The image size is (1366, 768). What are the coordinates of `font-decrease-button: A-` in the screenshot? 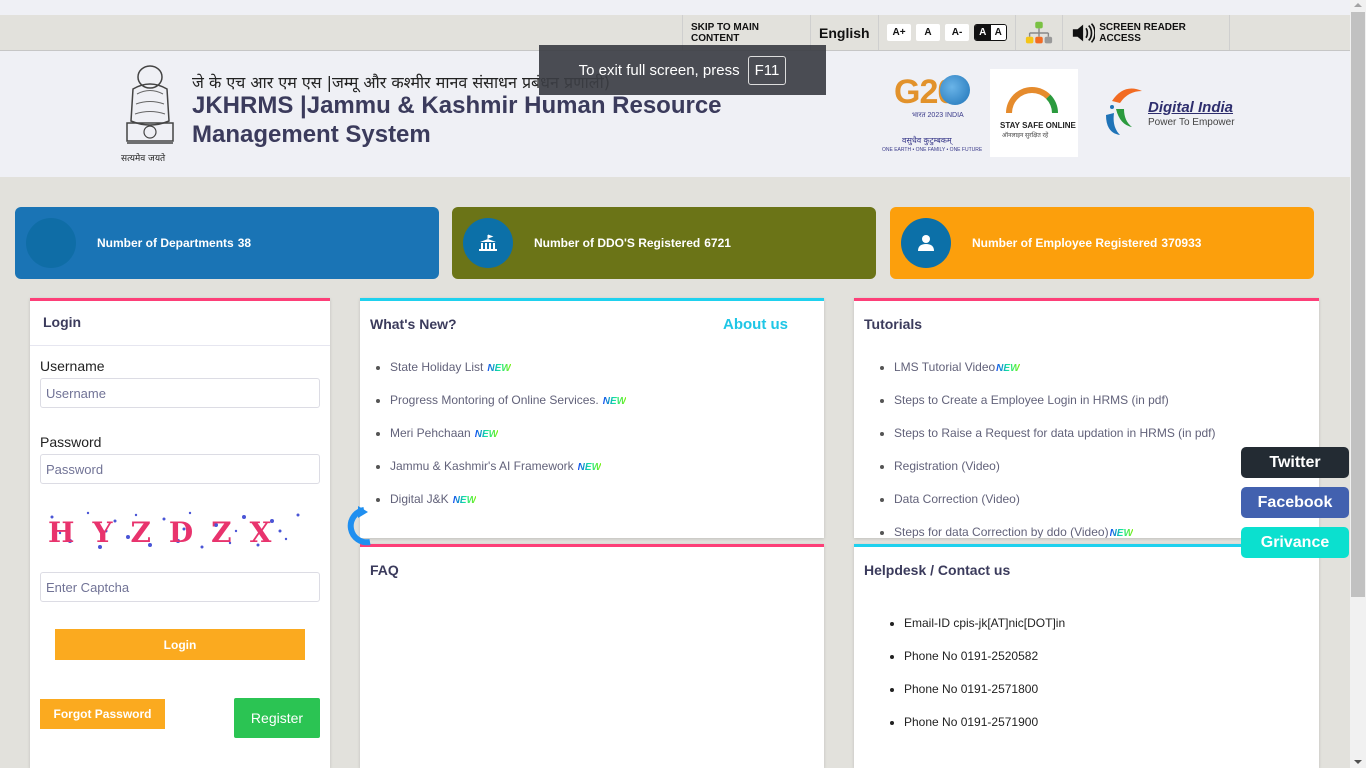 It's located at (957, 32).